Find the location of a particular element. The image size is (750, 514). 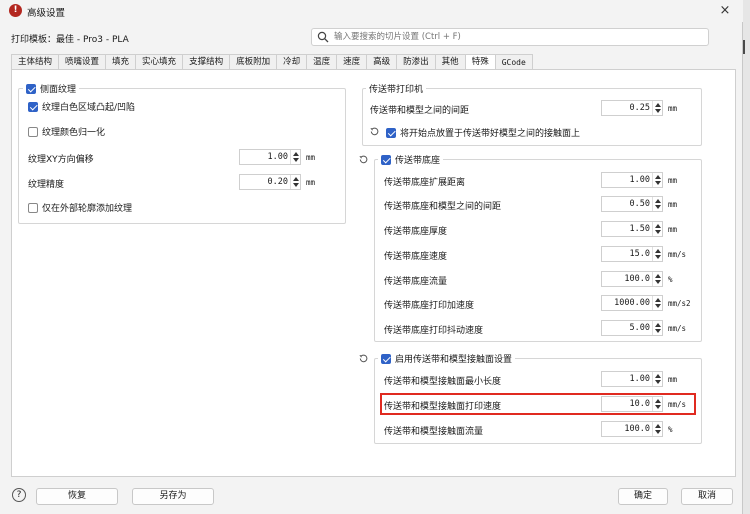

cancel-button: 取消 is located at coordinates (707, 496).